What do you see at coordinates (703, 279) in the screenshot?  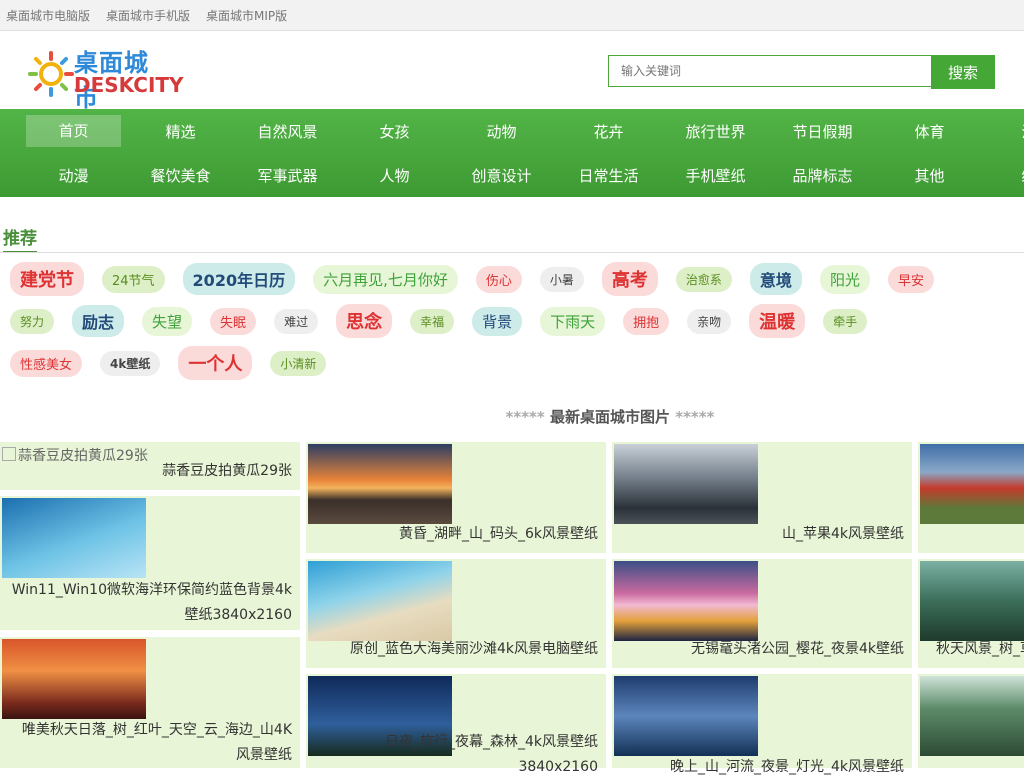 I see `tag: 治愈系` at bounding box center [703, 279].